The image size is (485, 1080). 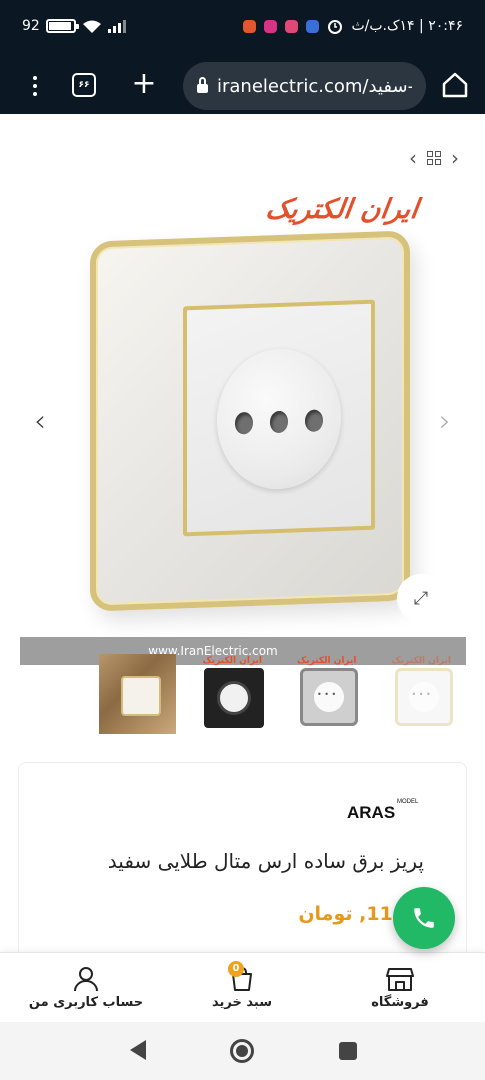 I want to click on recent-apps-icon, so click(x=348, y=1051).